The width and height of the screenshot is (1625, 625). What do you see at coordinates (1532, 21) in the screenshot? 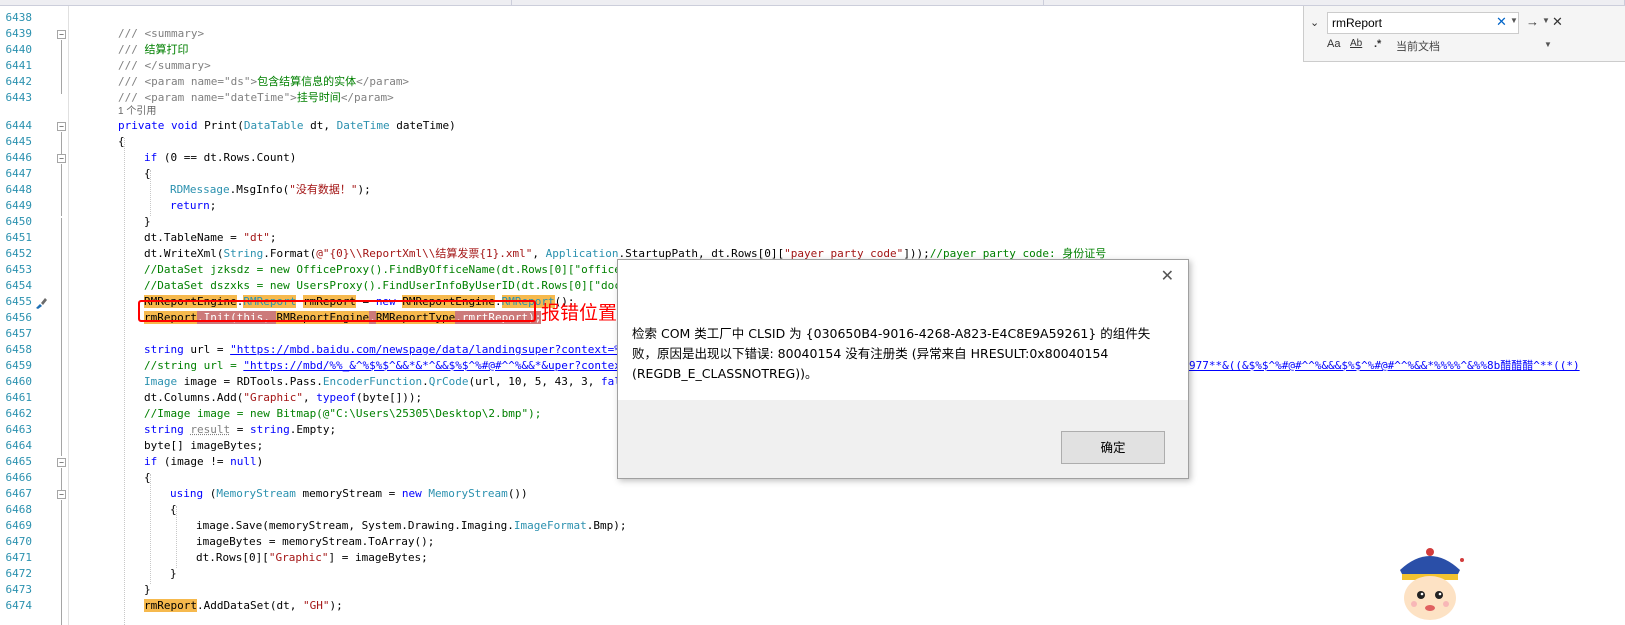
I see `find-next-icon: →` at bounding box center [1532, 21].